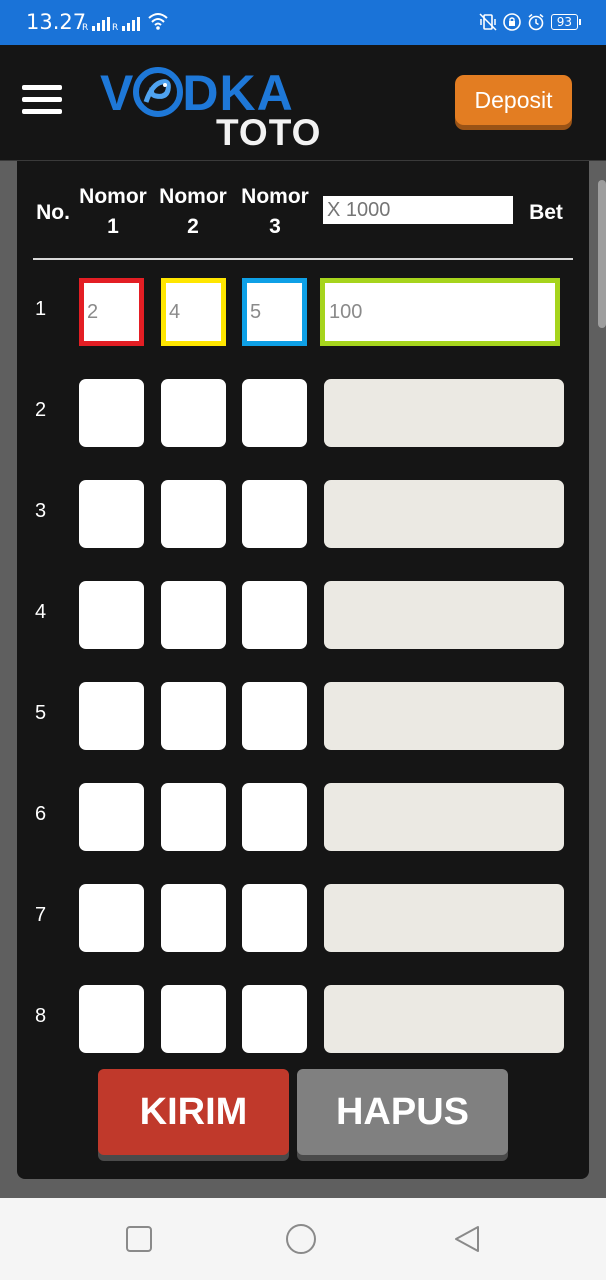 The width and height of the screenshot is (606, 1280). Describe the element at coordinates (566, 22) in the screenshot. I see `battery-indicator: 93` at that location.